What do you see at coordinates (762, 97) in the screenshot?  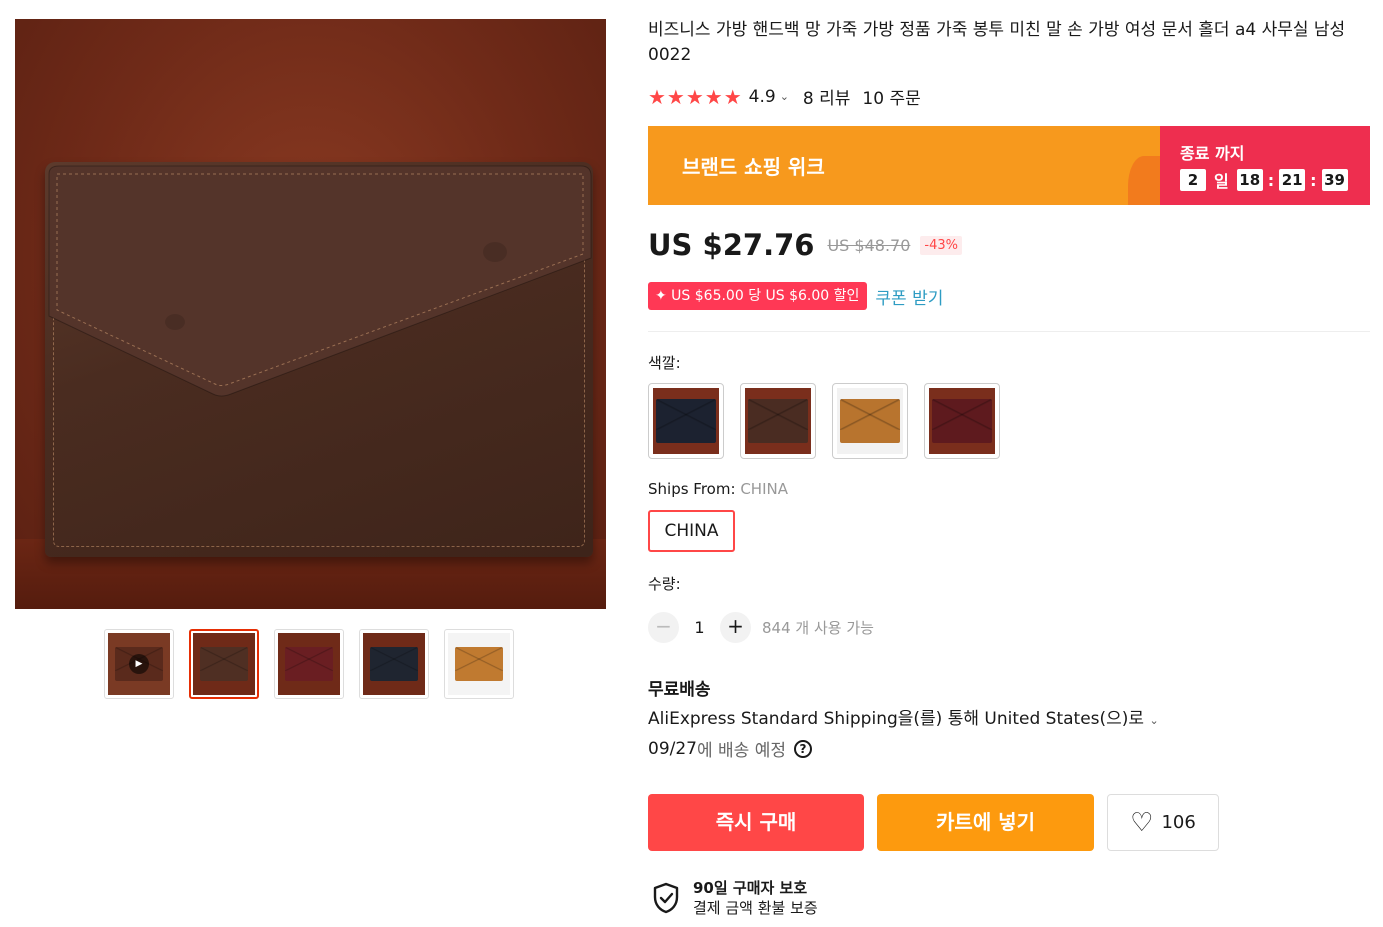 I see `rating-score: 4.9` at bounding box center [762, 97].